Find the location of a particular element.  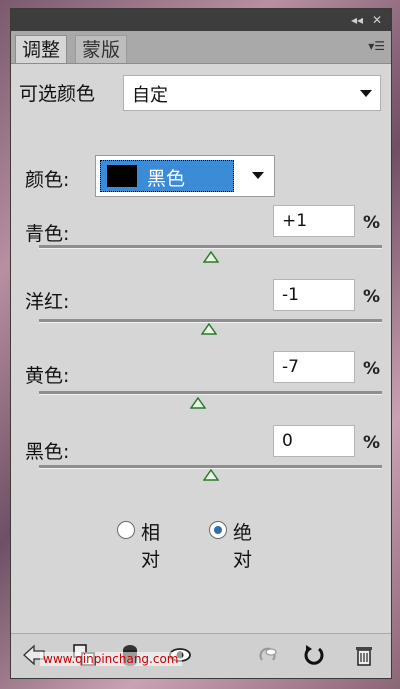

black-input is located at coordinates (314, 441).